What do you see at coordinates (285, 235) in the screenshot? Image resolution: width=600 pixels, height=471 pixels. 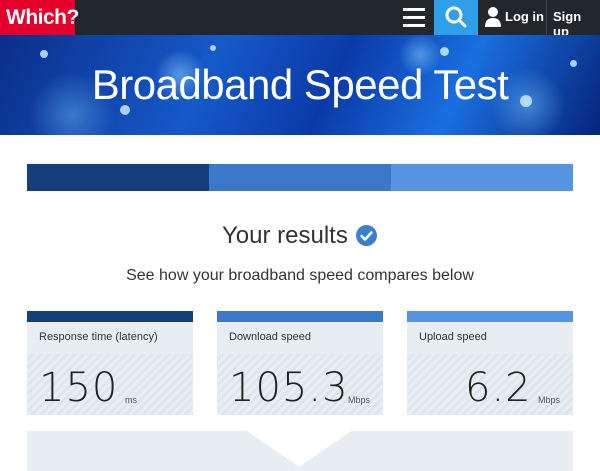 I see `results-title: Your results` at bounding box center [285, 235].